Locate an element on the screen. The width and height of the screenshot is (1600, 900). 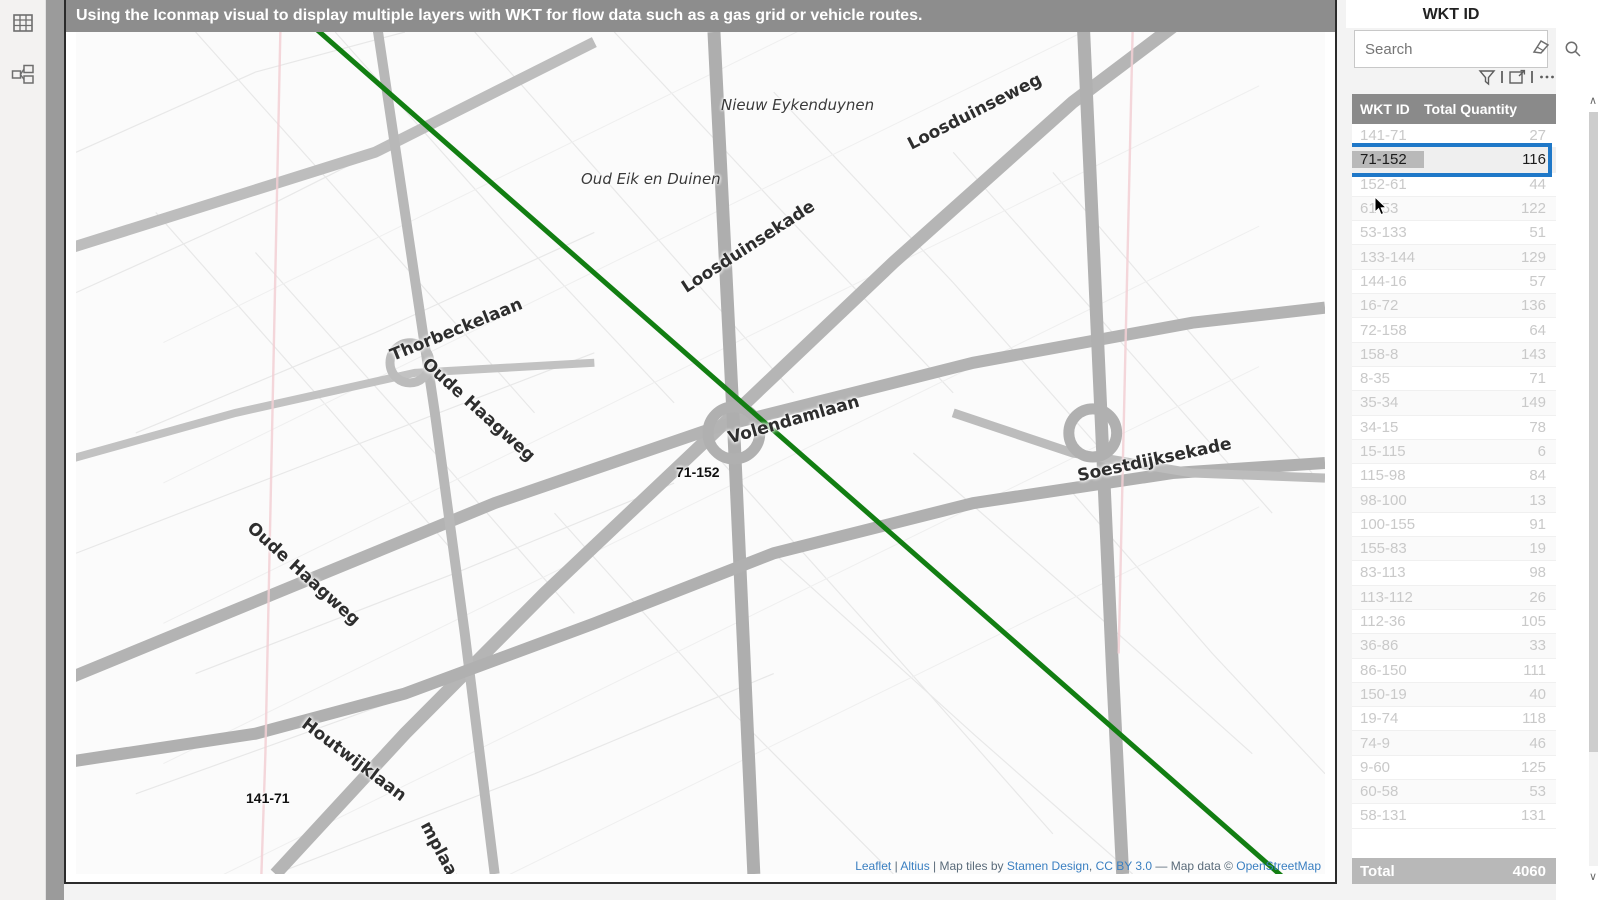
cell-total-quantity: 125 is located at coordinates (1533, 767).